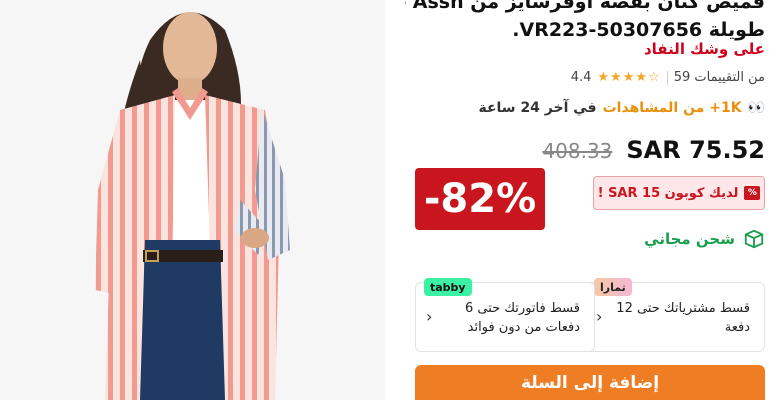 The height and width of the screenshot is (400, 780). Describe the element at coordinates (613, 287) in the screenshot. I see `tamara-logo: تمارا` at that location.